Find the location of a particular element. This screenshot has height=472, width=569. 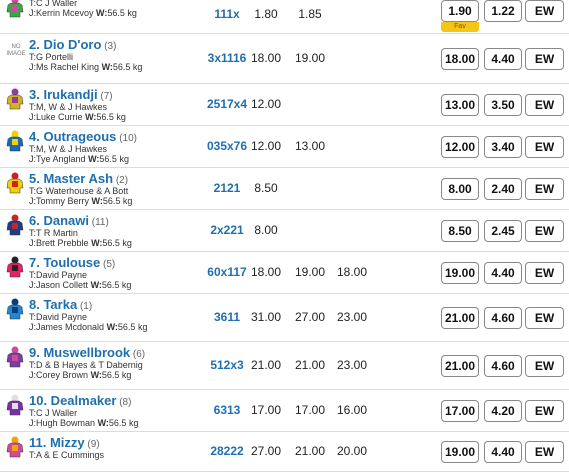

place-odds-button: 3.50 is located at coordinates (503, 105).